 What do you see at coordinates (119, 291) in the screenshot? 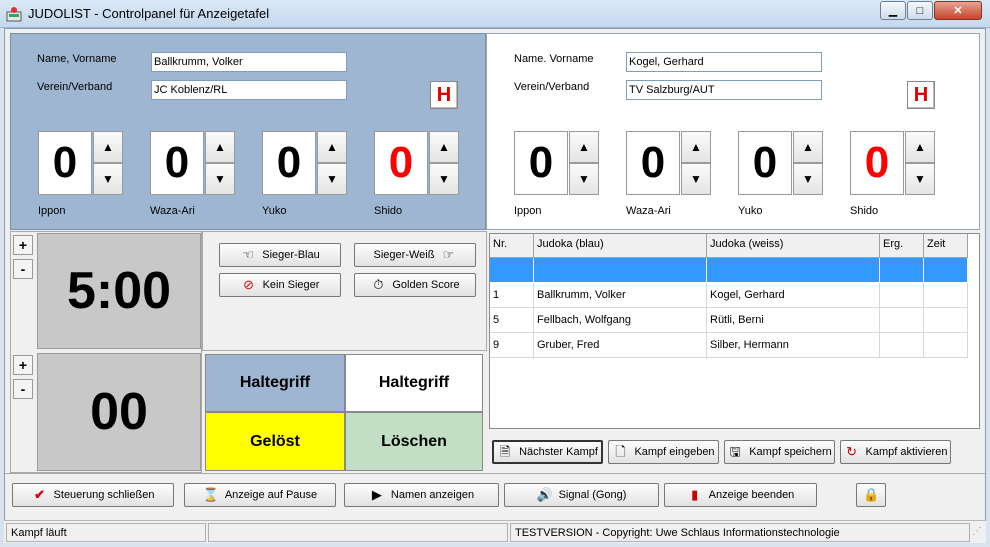
I see `fight-timer: 5:00` at bounding box center [119, 291].